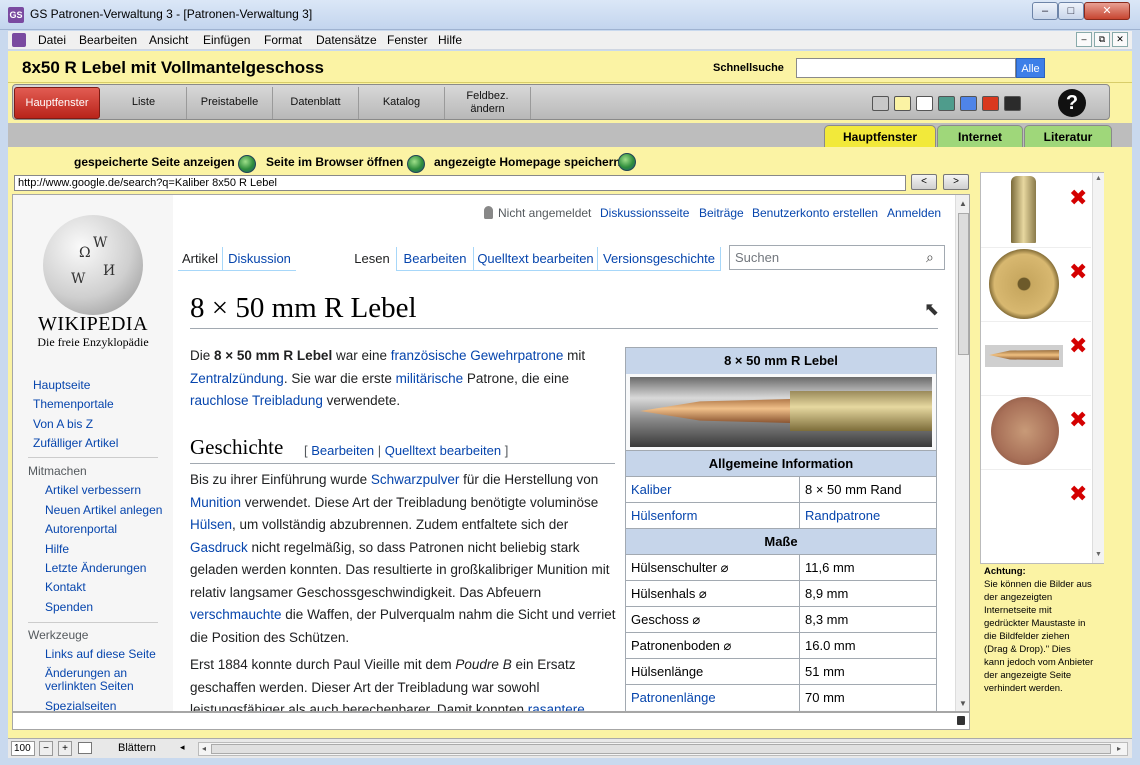 This screenshot has height=765, width=1140. Describe the element at coordinates (200, 259) in the screenshot. I see `tab-article: Artikel` at that location.